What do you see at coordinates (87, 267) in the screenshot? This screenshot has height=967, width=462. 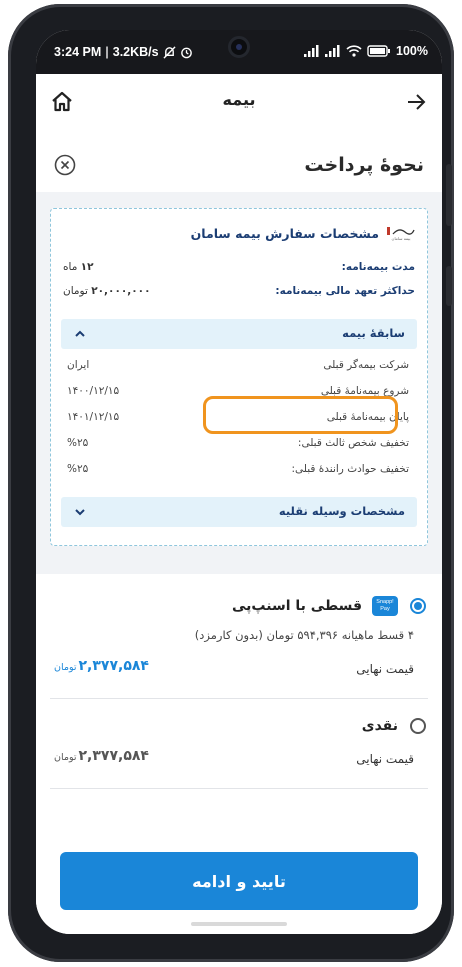 I see `duration-value: ۱۲` at bounding box center [87, 267].